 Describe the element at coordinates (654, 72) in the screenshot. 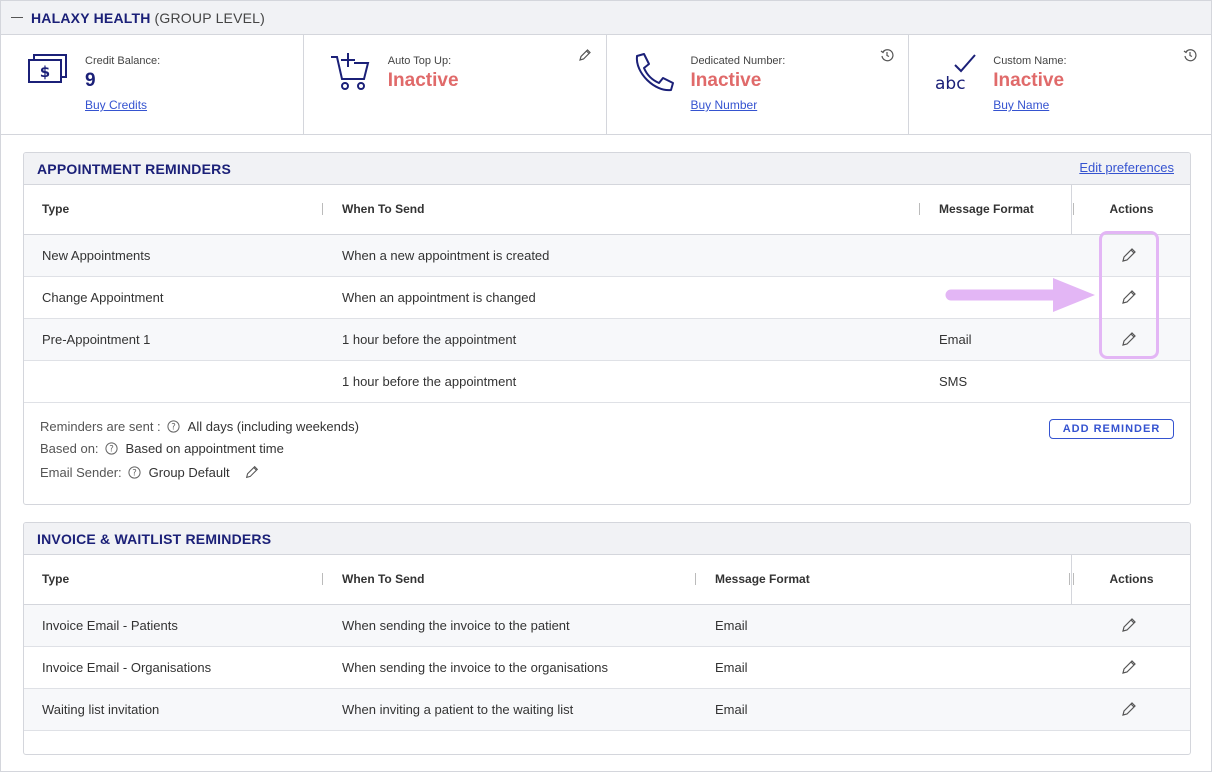

I see `phone-icon` at that location.